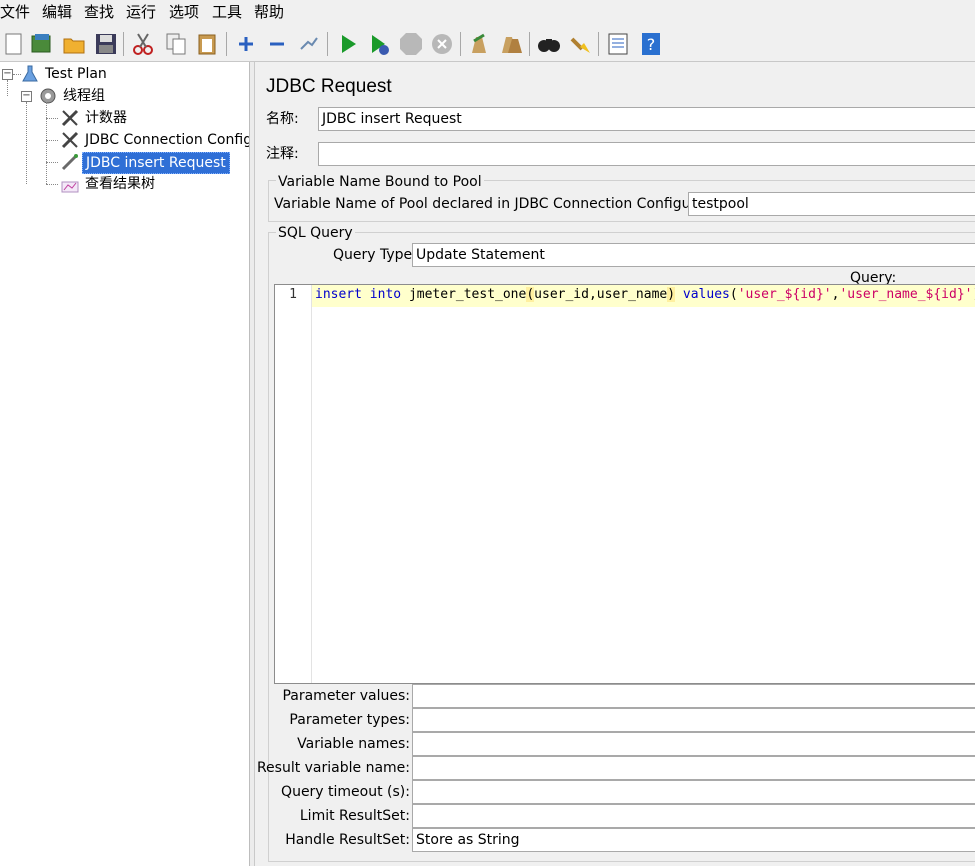 The width and height of the screenshot is (975, 866). I want to click on limit-resultset-label: Limit ResultSet:, so click(354, 816).